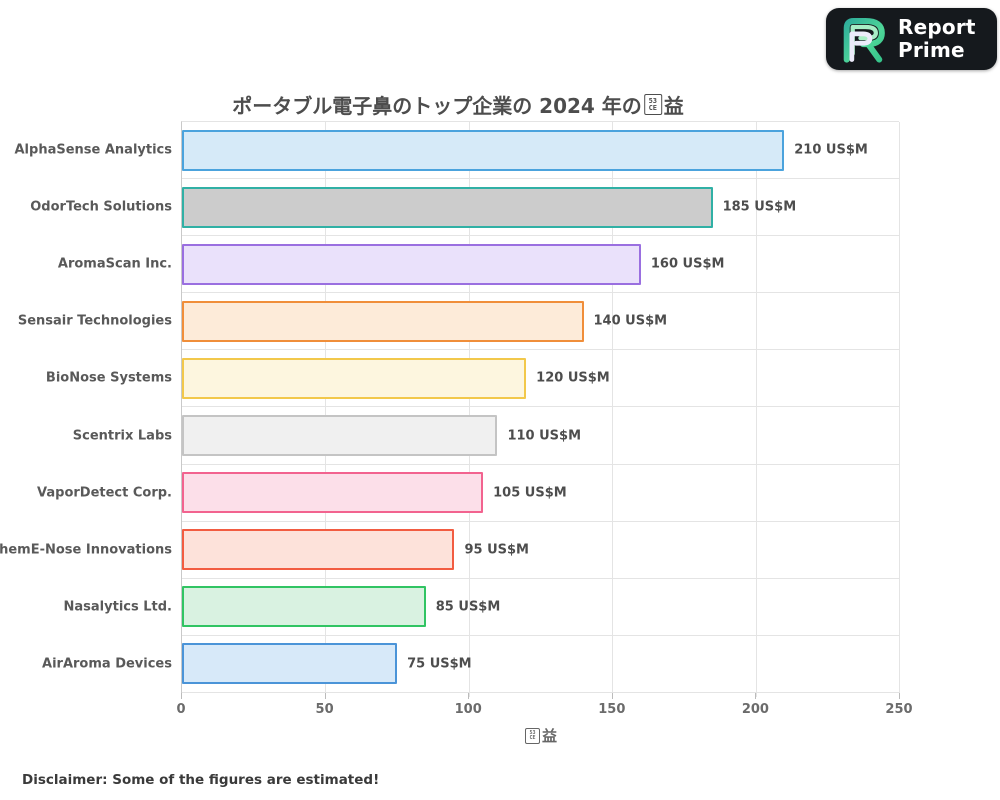  I want to click on category-label: AirAroma Devices, so click(107, 664).